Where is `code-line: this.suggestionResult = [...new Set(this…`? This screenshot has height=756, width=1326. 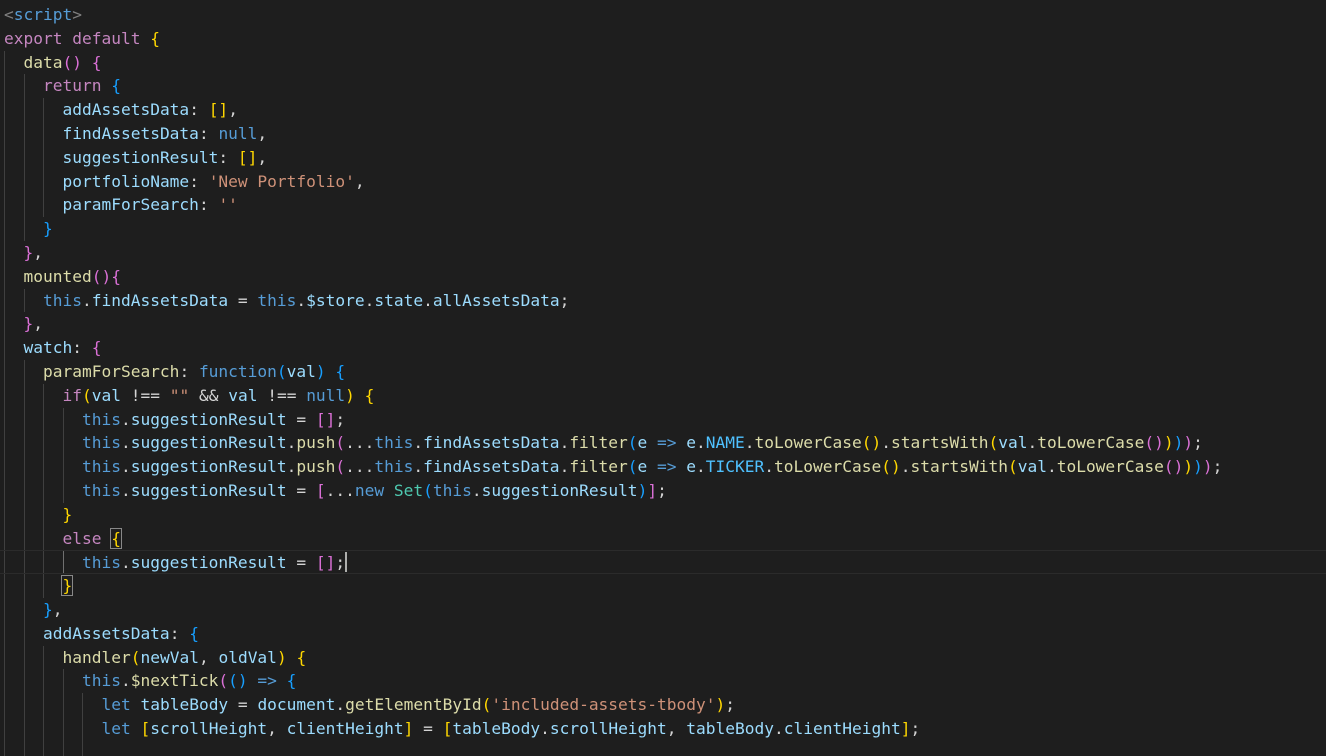 code-line: this.suggestionResult = [...new Set(this… is located at coordinates (663, 490).